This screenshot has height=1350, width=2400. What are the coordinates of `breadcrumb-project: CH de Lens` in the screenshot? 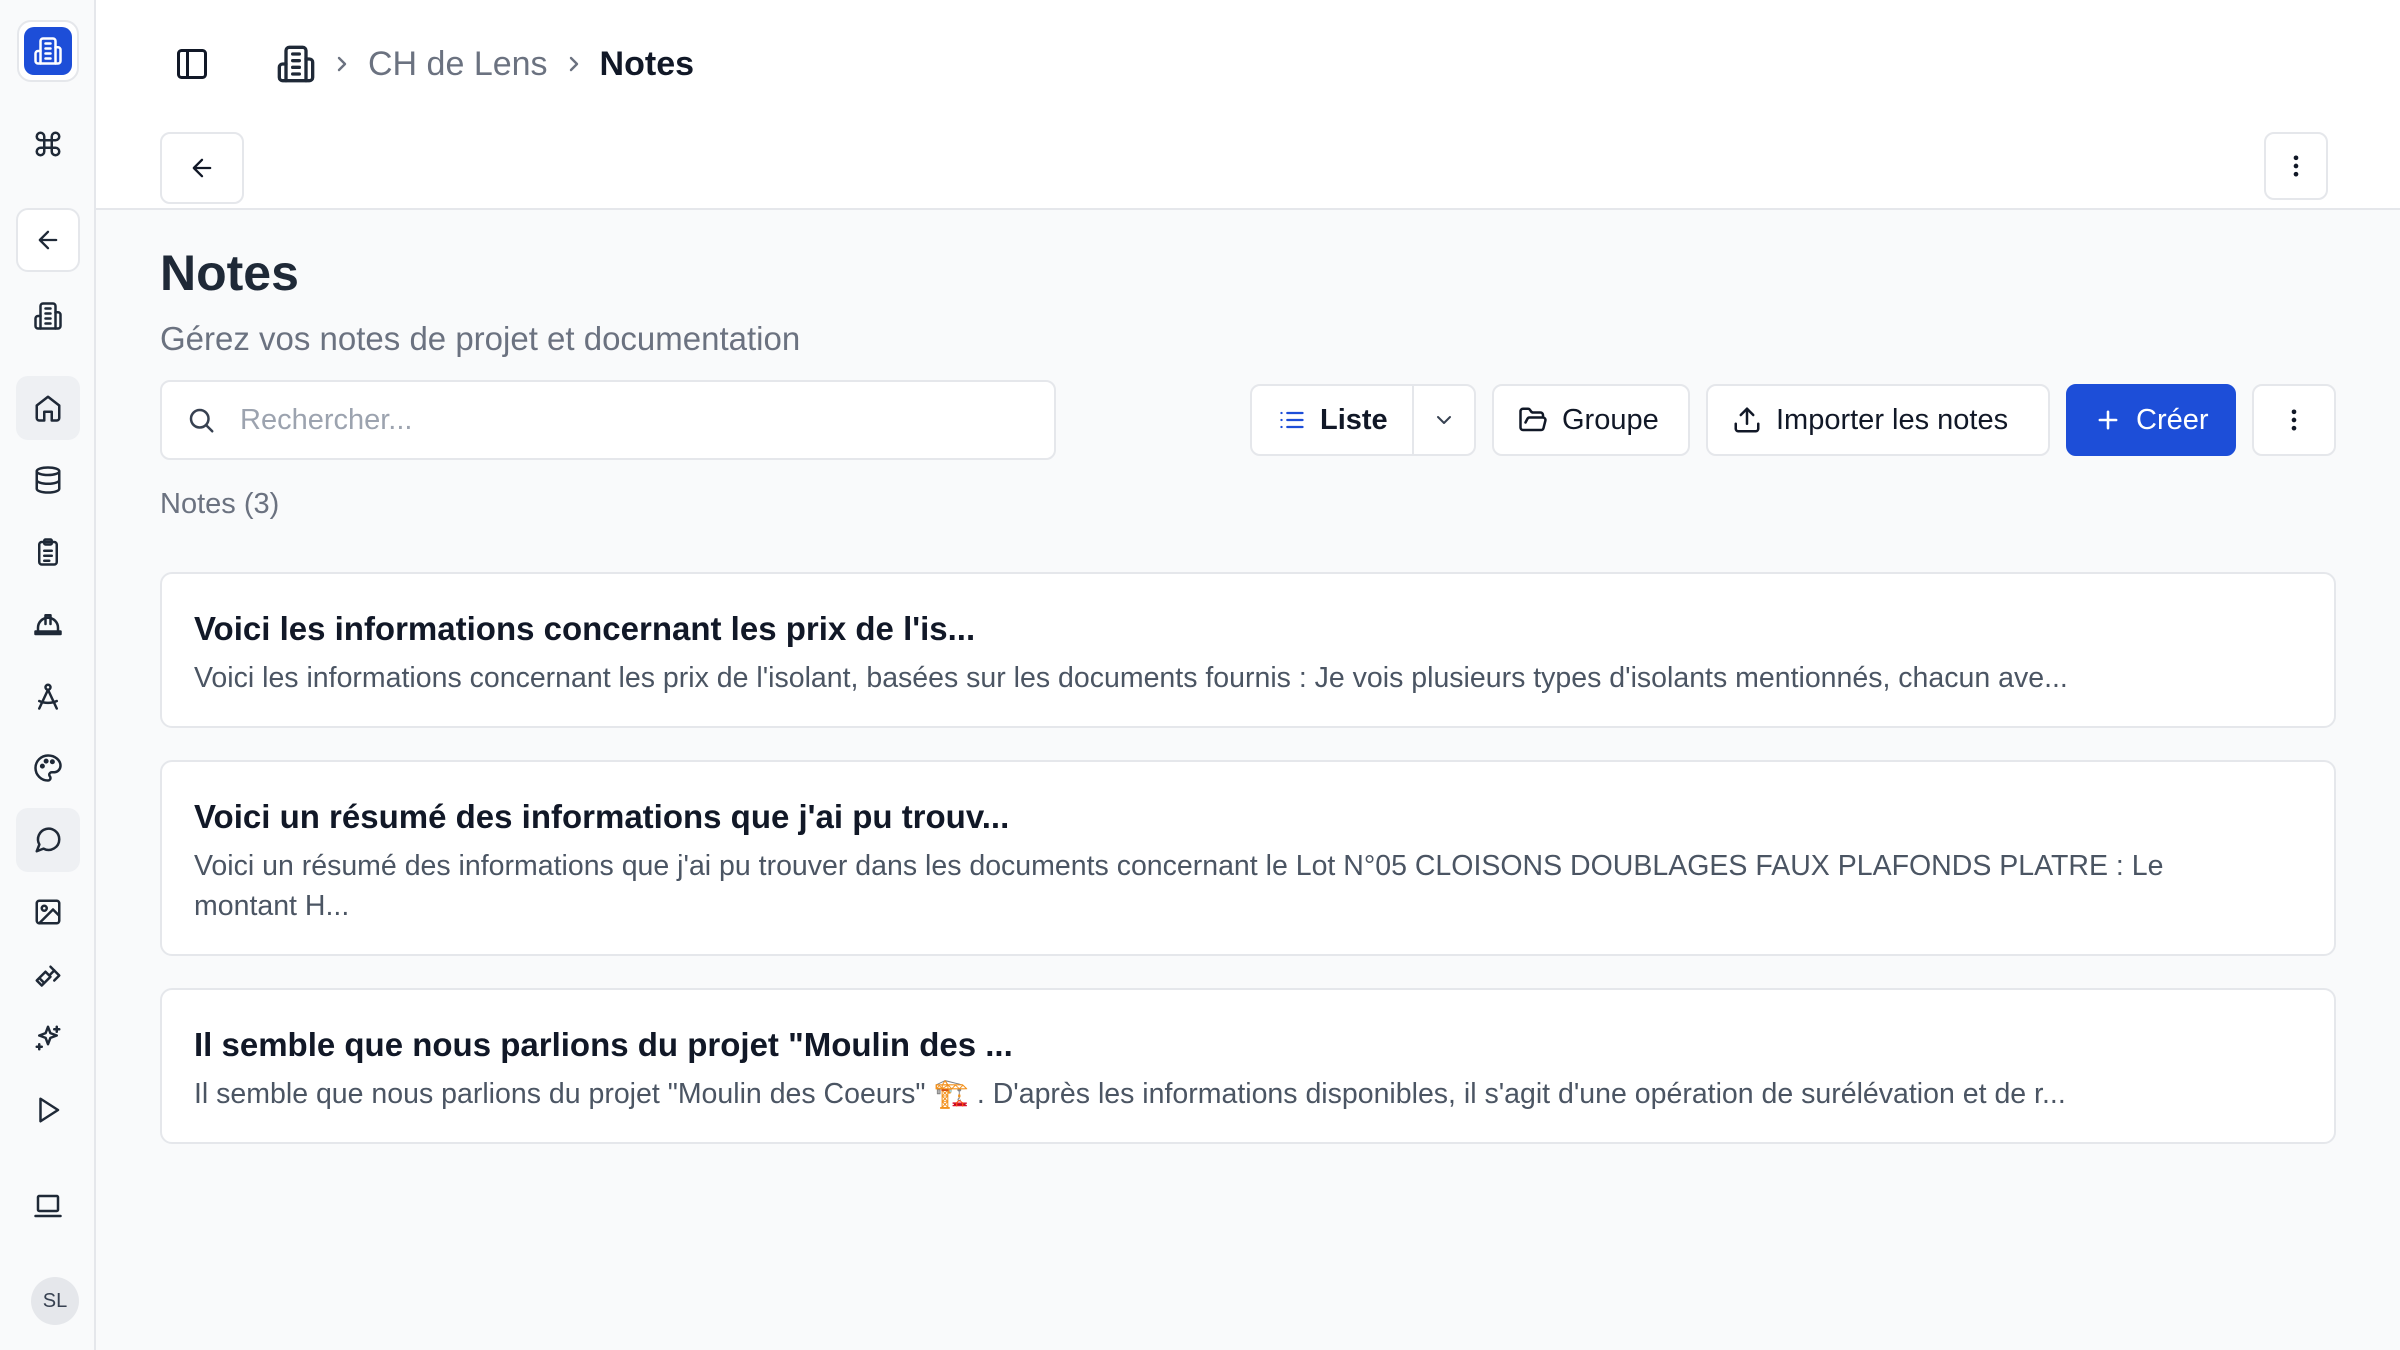 It's located at (458, 64).